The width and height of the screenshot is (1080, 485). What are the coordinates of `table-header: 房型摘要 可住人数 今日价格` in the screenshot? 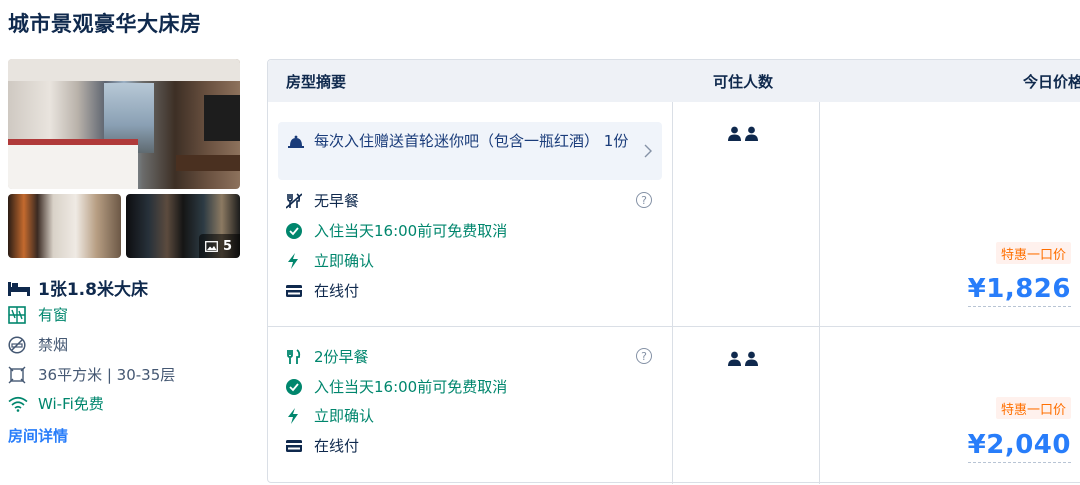 It's located at (674, 81).